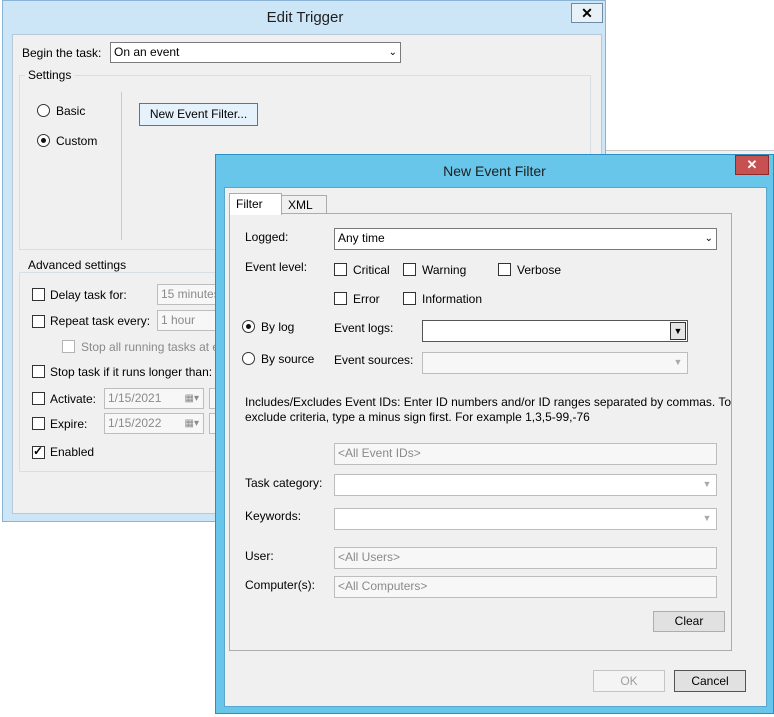 The height and width of the screenshot is (717, 774). Describe the element at coordinates (38, 321) in the screenshot. I see `repeat-task-checkbox` at that location.